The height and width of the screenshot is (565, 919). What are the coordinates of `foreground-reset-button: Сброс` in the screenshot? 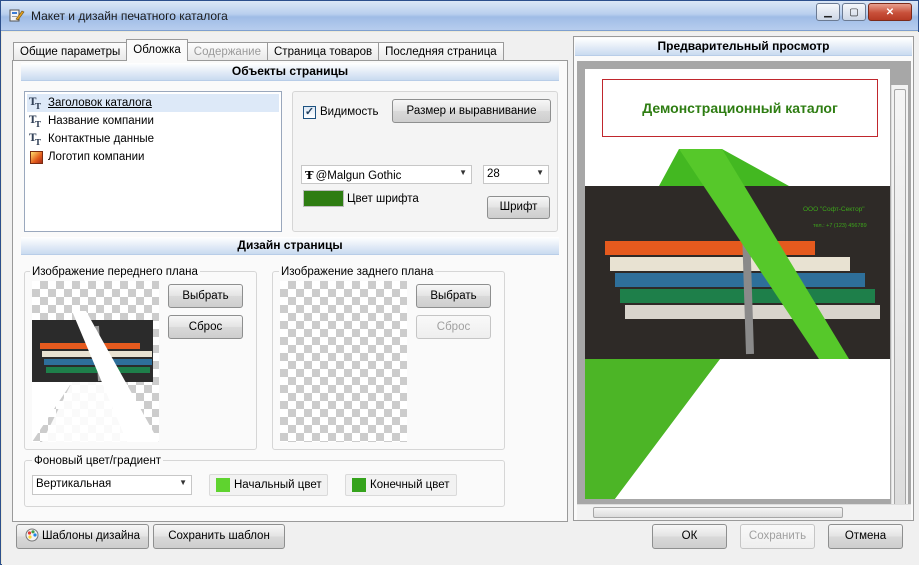 It's located at (205, 327).